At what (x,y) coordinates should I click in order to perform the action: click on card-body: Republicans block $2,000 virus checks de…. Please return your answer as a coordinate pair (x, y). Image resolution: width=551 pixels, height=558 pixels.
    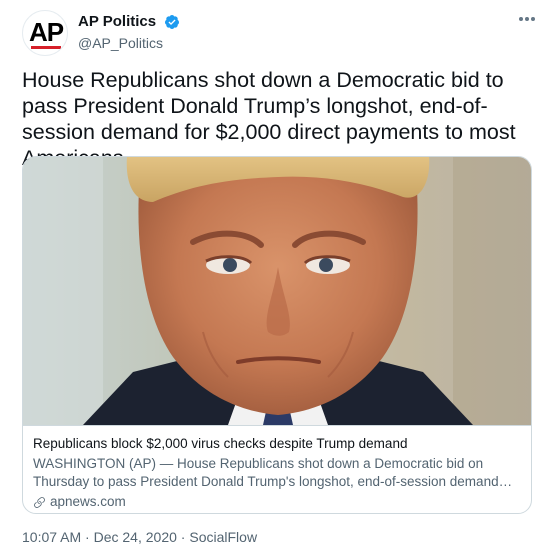
    Looking at the image, I should click on (277, 473).